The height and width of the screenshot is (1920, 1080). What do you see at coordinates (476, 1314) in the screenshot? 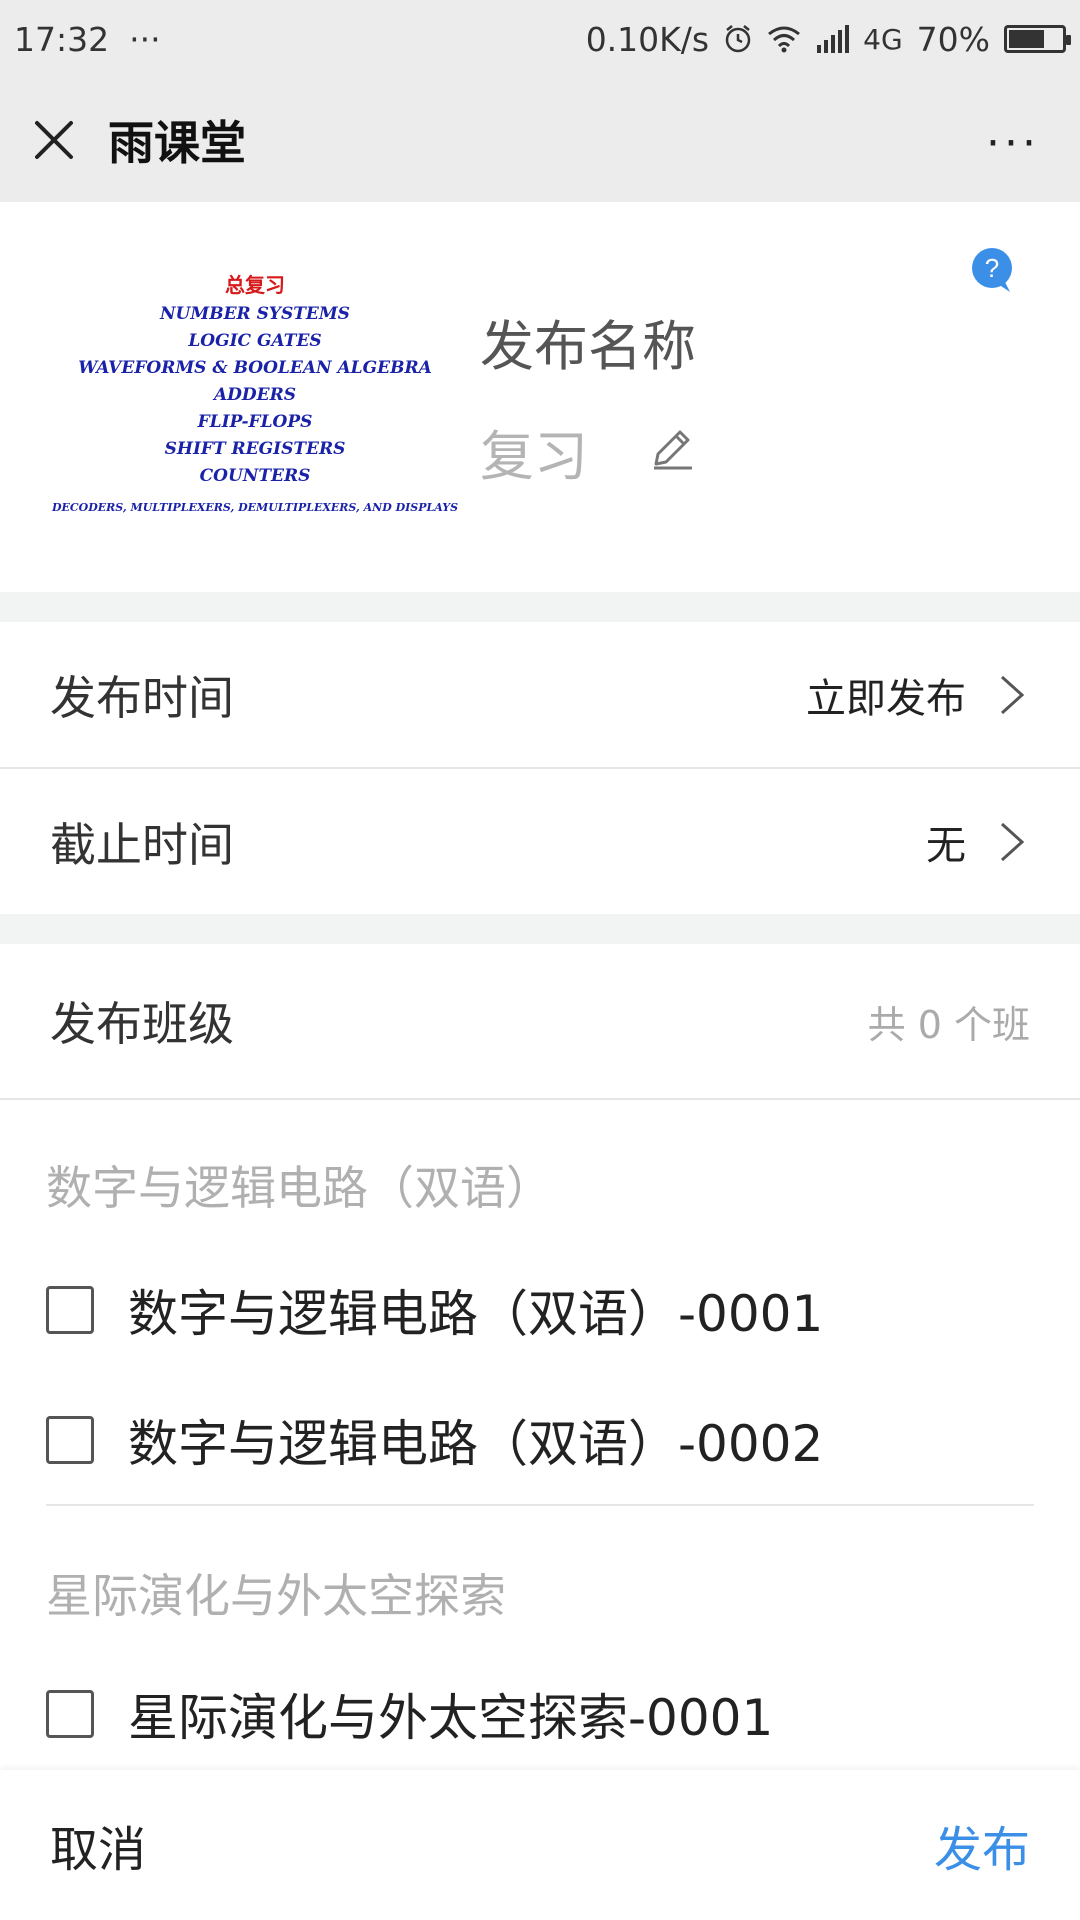
I see `class-name: 数字与逻辑电路（双语）-0001` at bounding box center [476, 1314].